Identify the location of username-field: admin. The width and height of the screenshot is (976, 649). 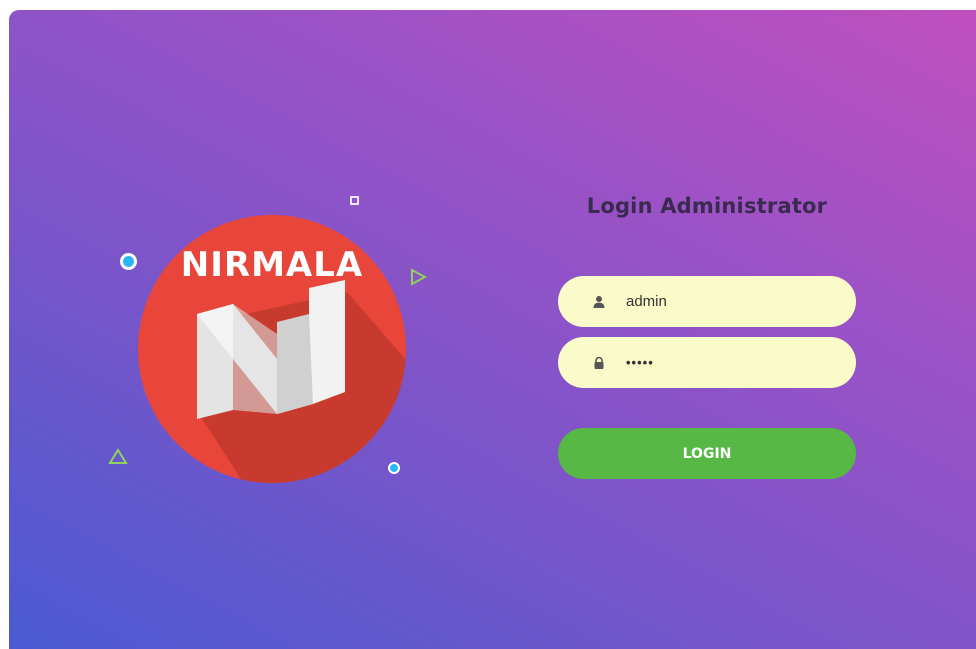
(707, 301).